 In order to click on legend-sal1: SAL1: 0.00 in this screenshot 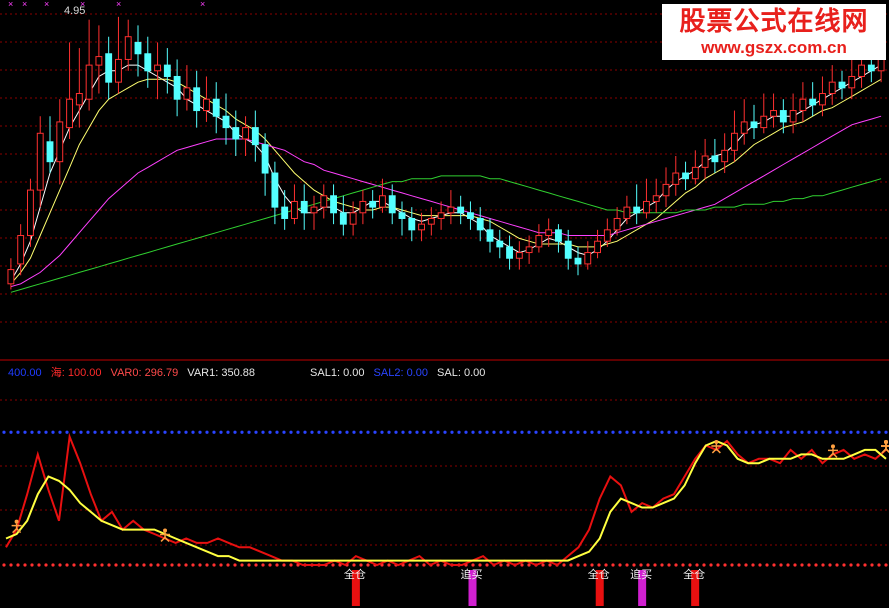, I will do `click(337, 373)`.